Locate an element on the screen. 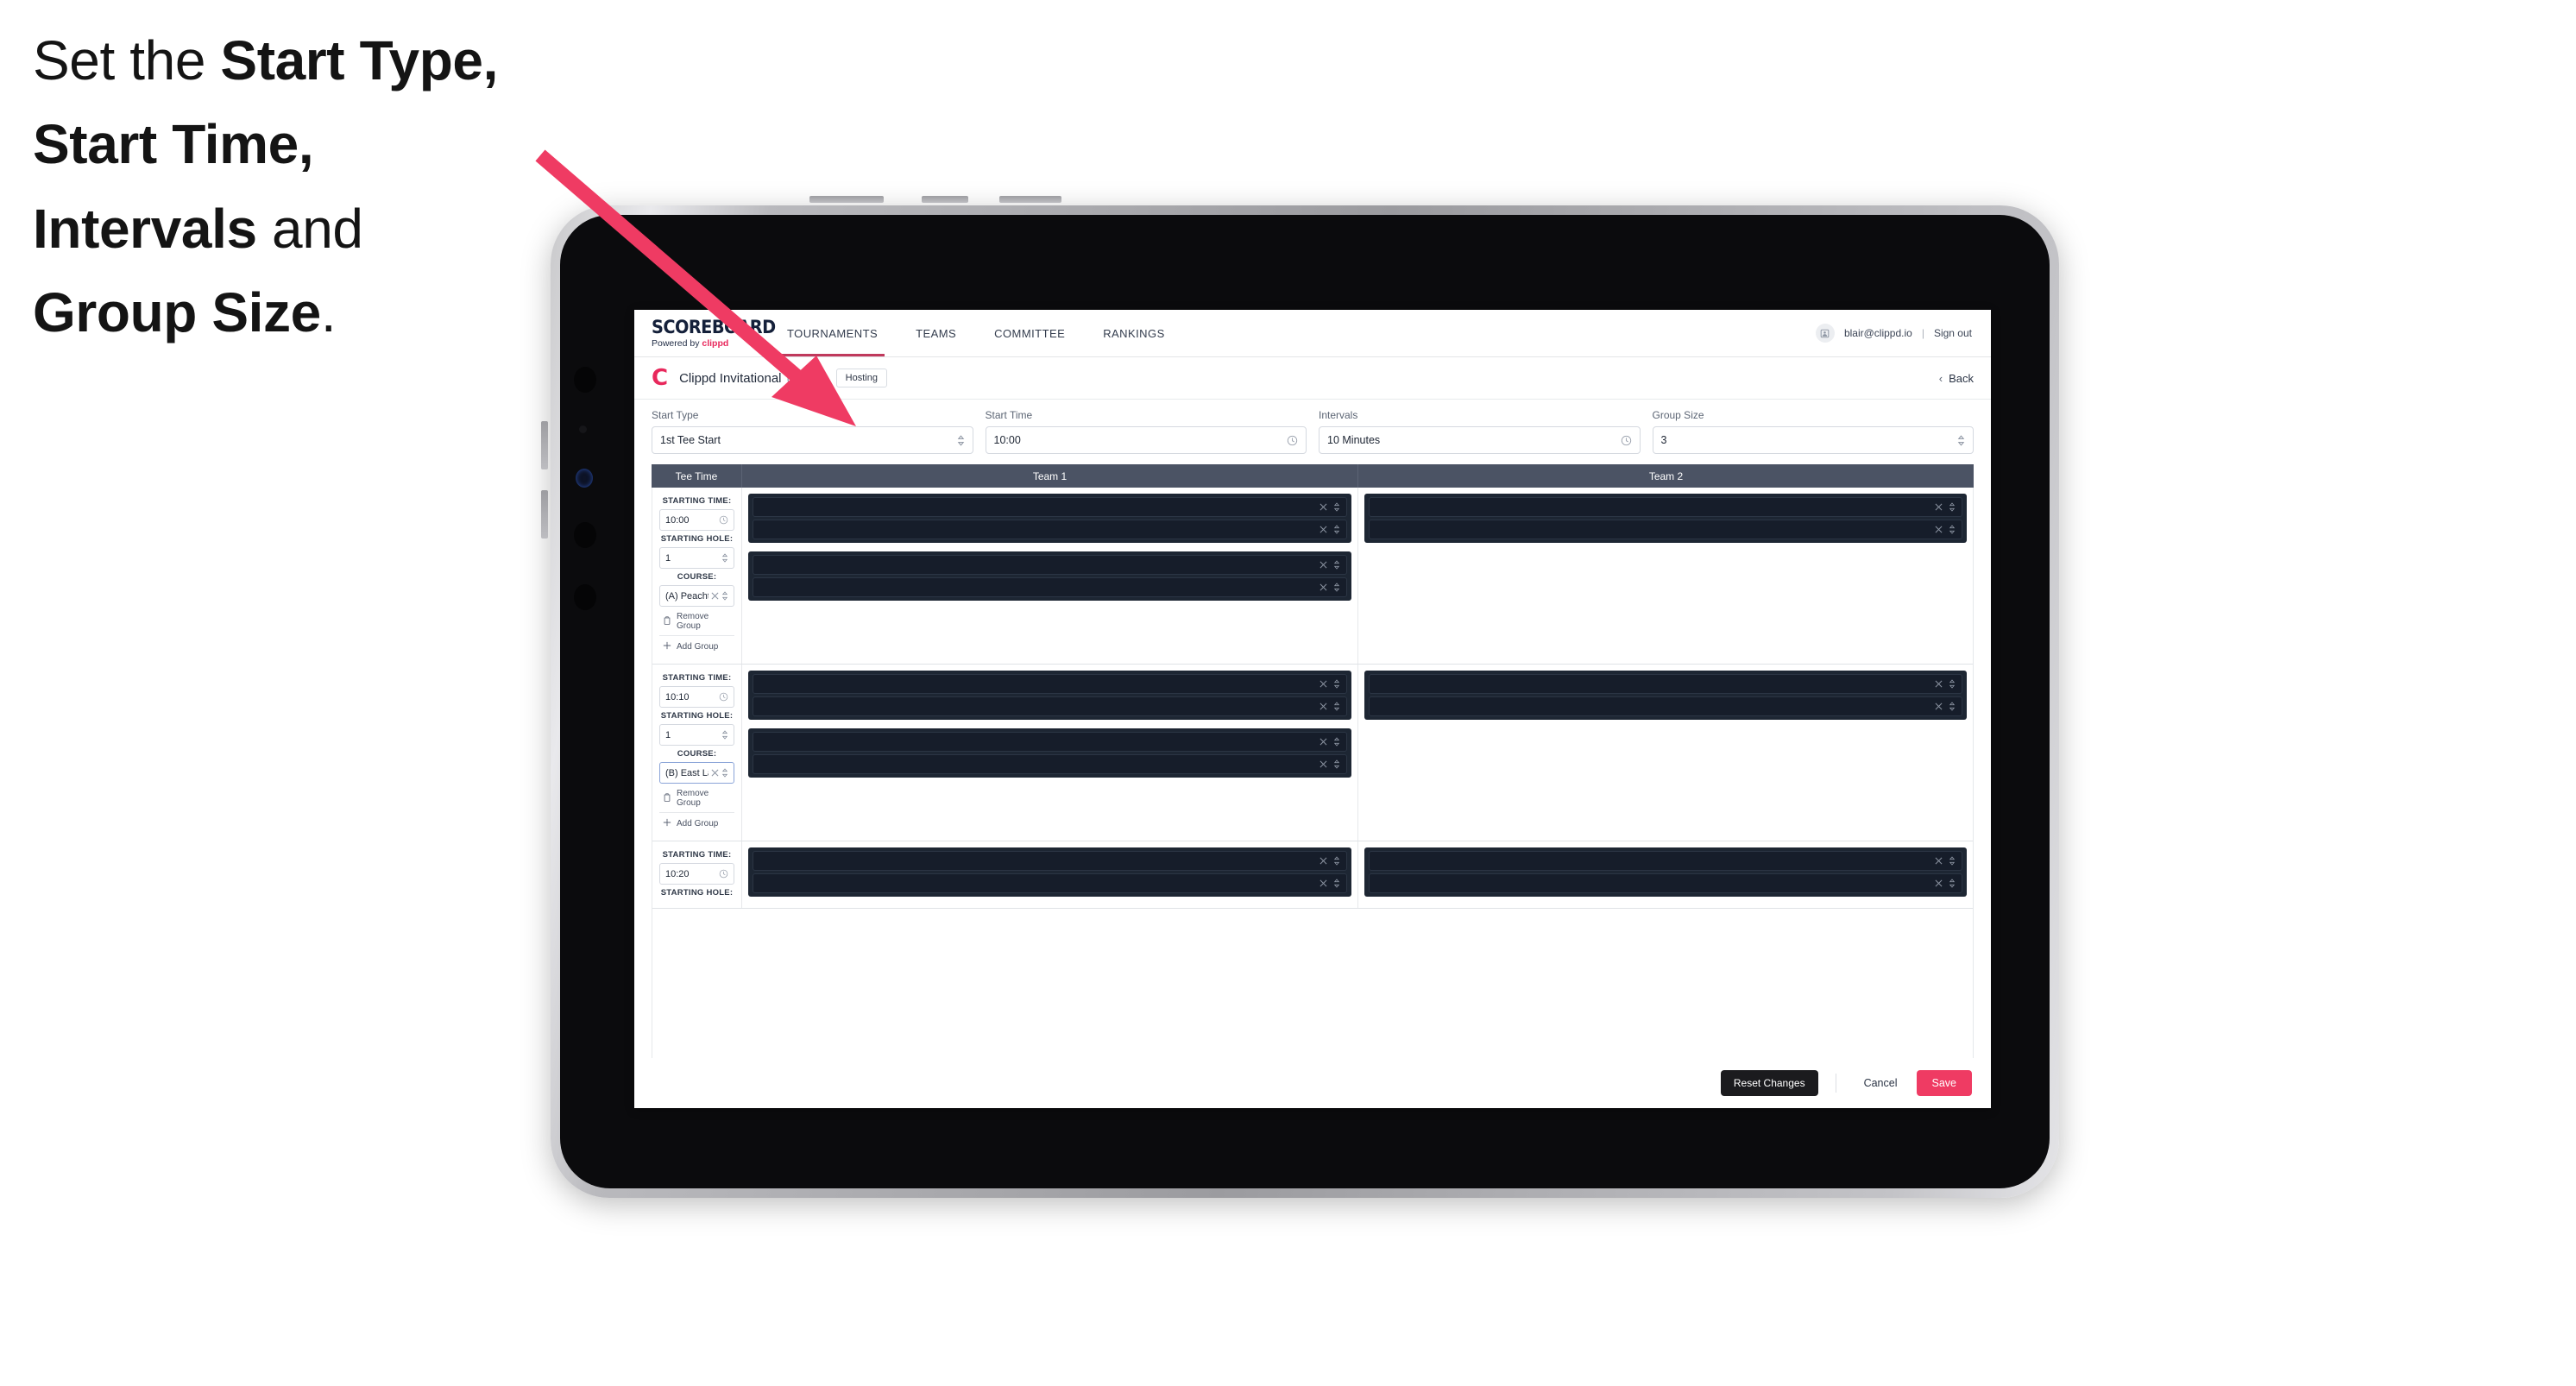  cancel-button: Cancel is located at coordinates (1881, 1083).